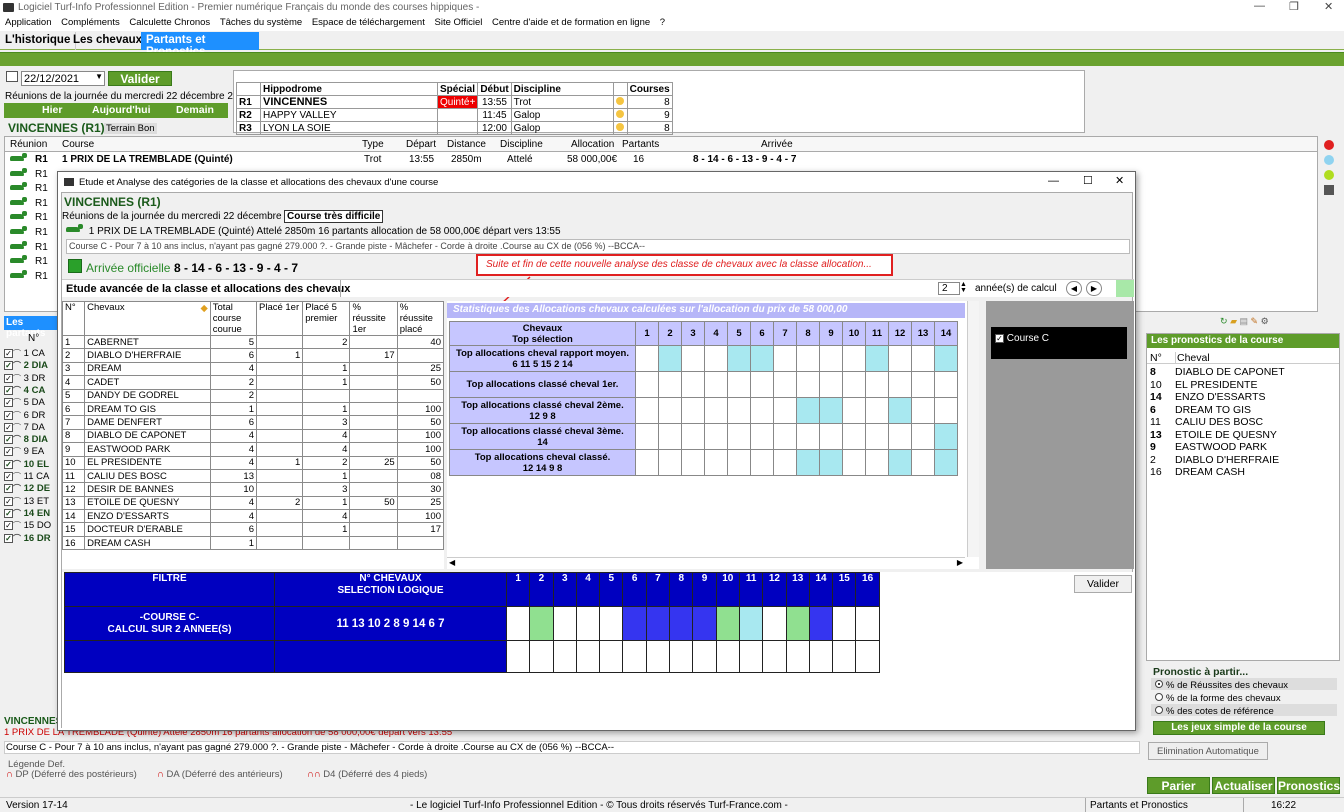  I want to click on horse-row: 14 ENZO D'ESSARTS 4 4 100, so click(253, 516).